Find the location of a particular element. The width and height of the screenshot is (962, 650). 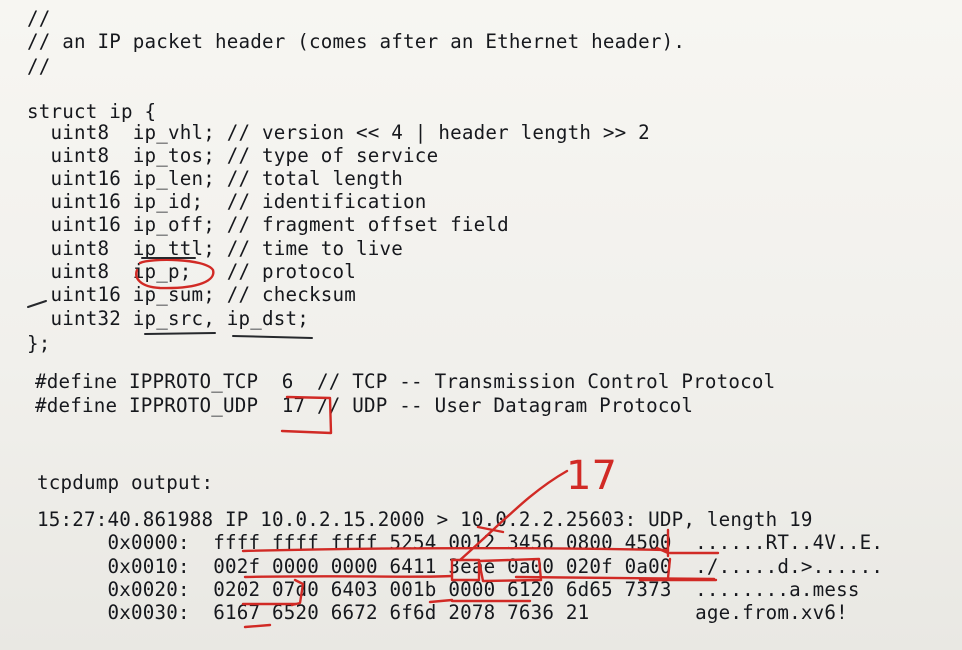

struct-line: uint32 ip_src, ip_dst; is located at coordinates (168, 318).